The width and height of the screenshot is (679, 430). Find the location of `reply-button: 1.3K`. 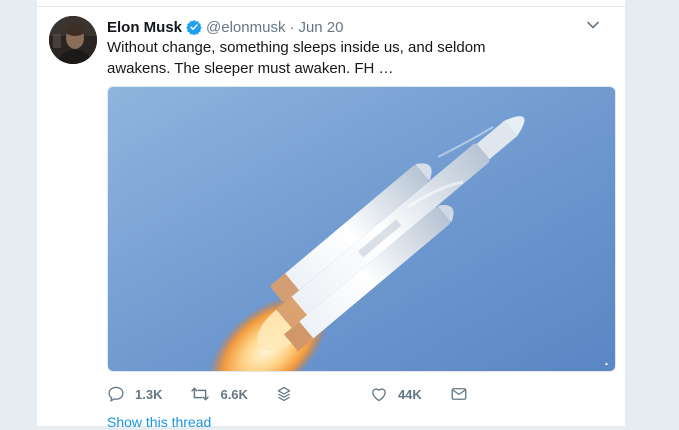

reply-button: 1.3K is located at coordinates (134, 394).